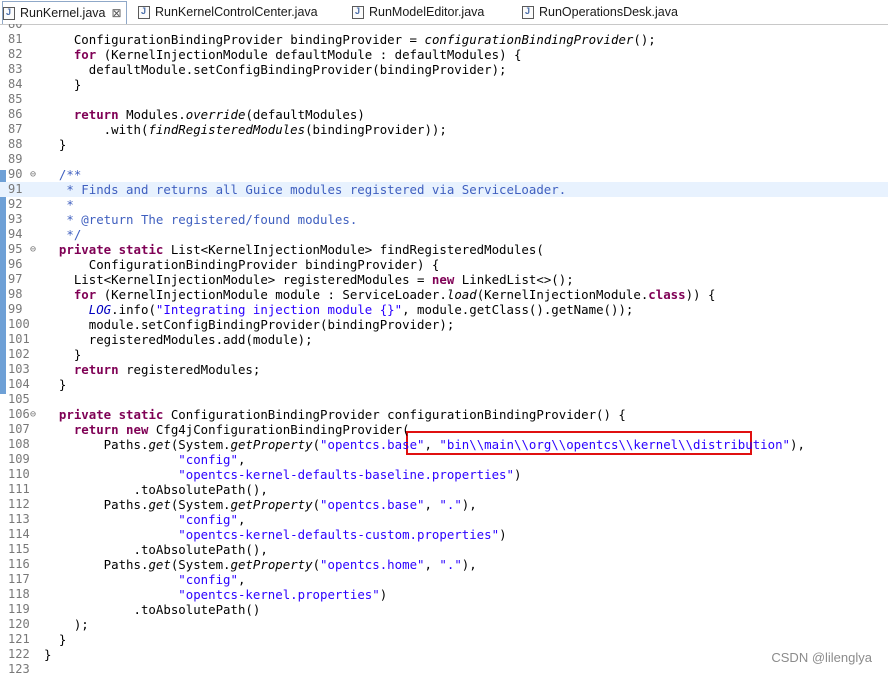  What do you see at coordinates (283, 594) in the screenshot?
I see `code-text: "opentcs-kernel.properties")` at bounding box center [283, 594].